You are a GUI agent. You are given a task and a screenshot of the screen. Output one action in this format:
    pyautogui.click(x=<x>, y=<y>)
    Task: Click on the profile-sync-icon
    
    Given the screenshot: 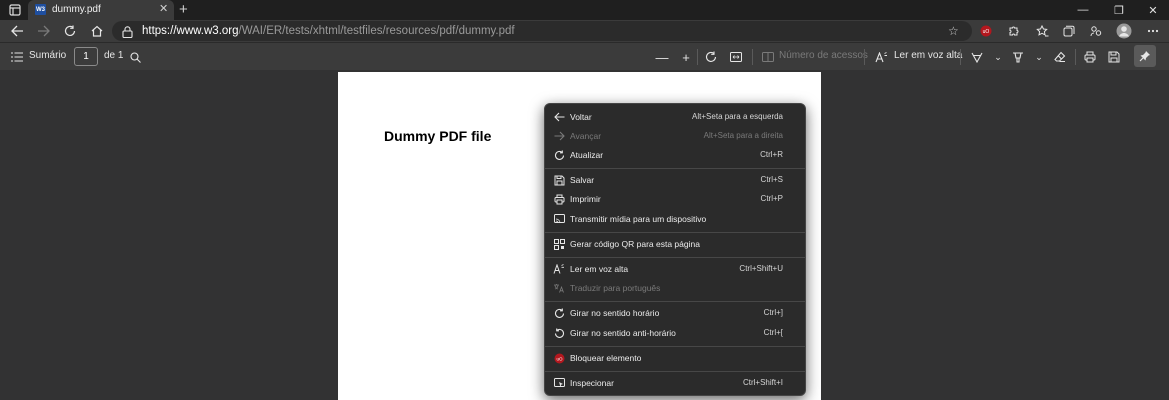 What is the action you would take?
    pyautogui.click(x=1096, y=31)
    